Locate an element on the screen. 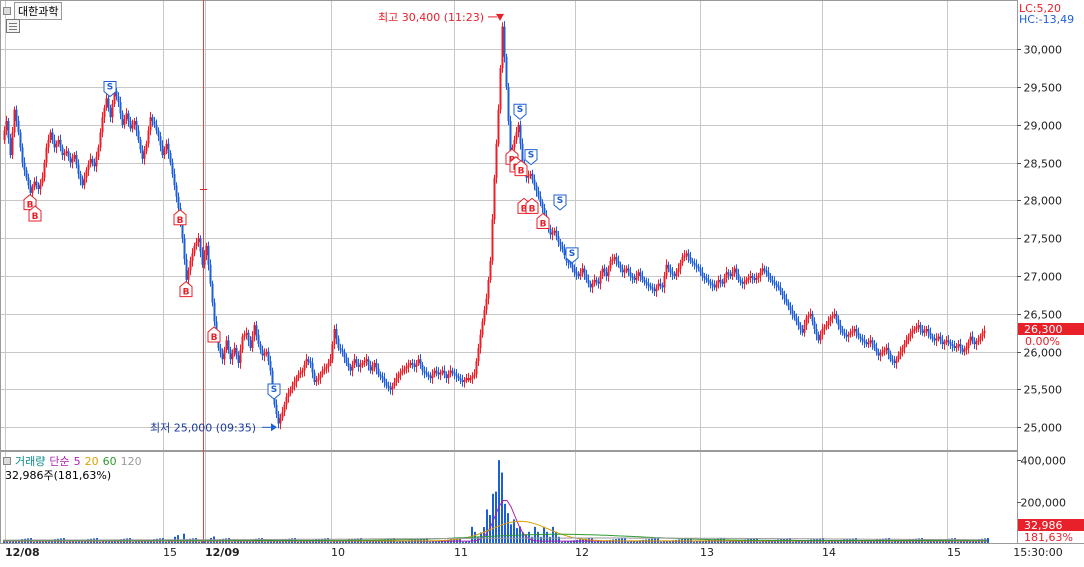 Image resolution: width=1084 pixels, height=567 pixels. y-tick-label: 29,000 is located at coordinates (1043, 126).